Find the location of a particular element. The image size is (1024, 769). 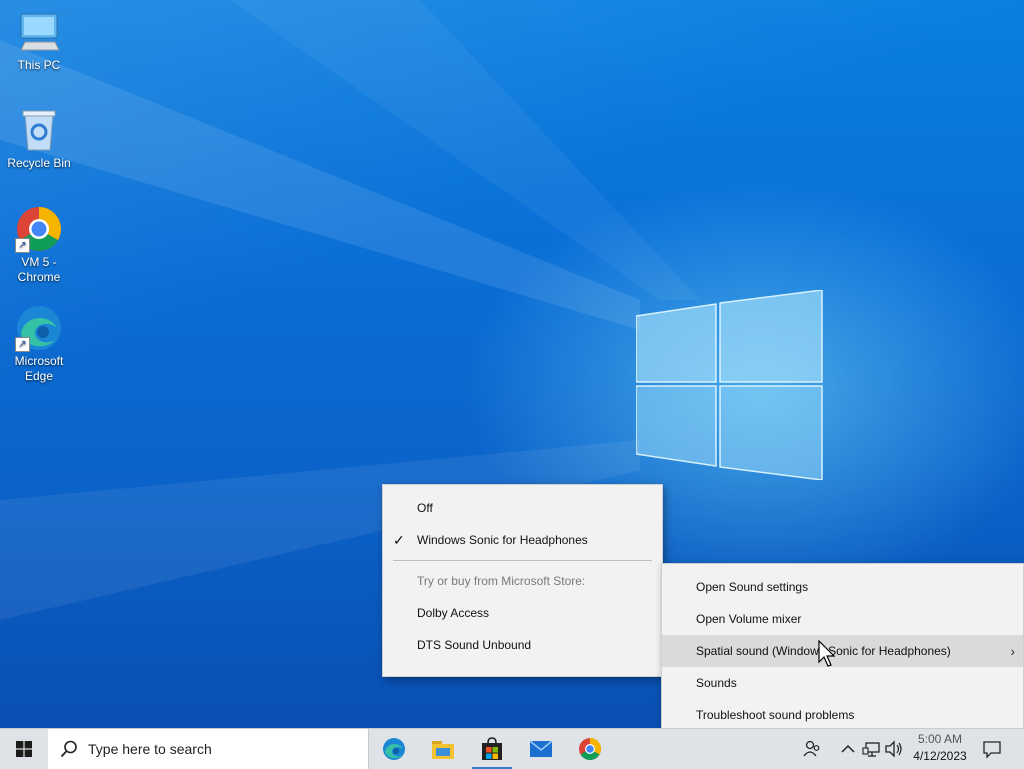

menu-item-label: Sounds is located at coordinates (716, 683).